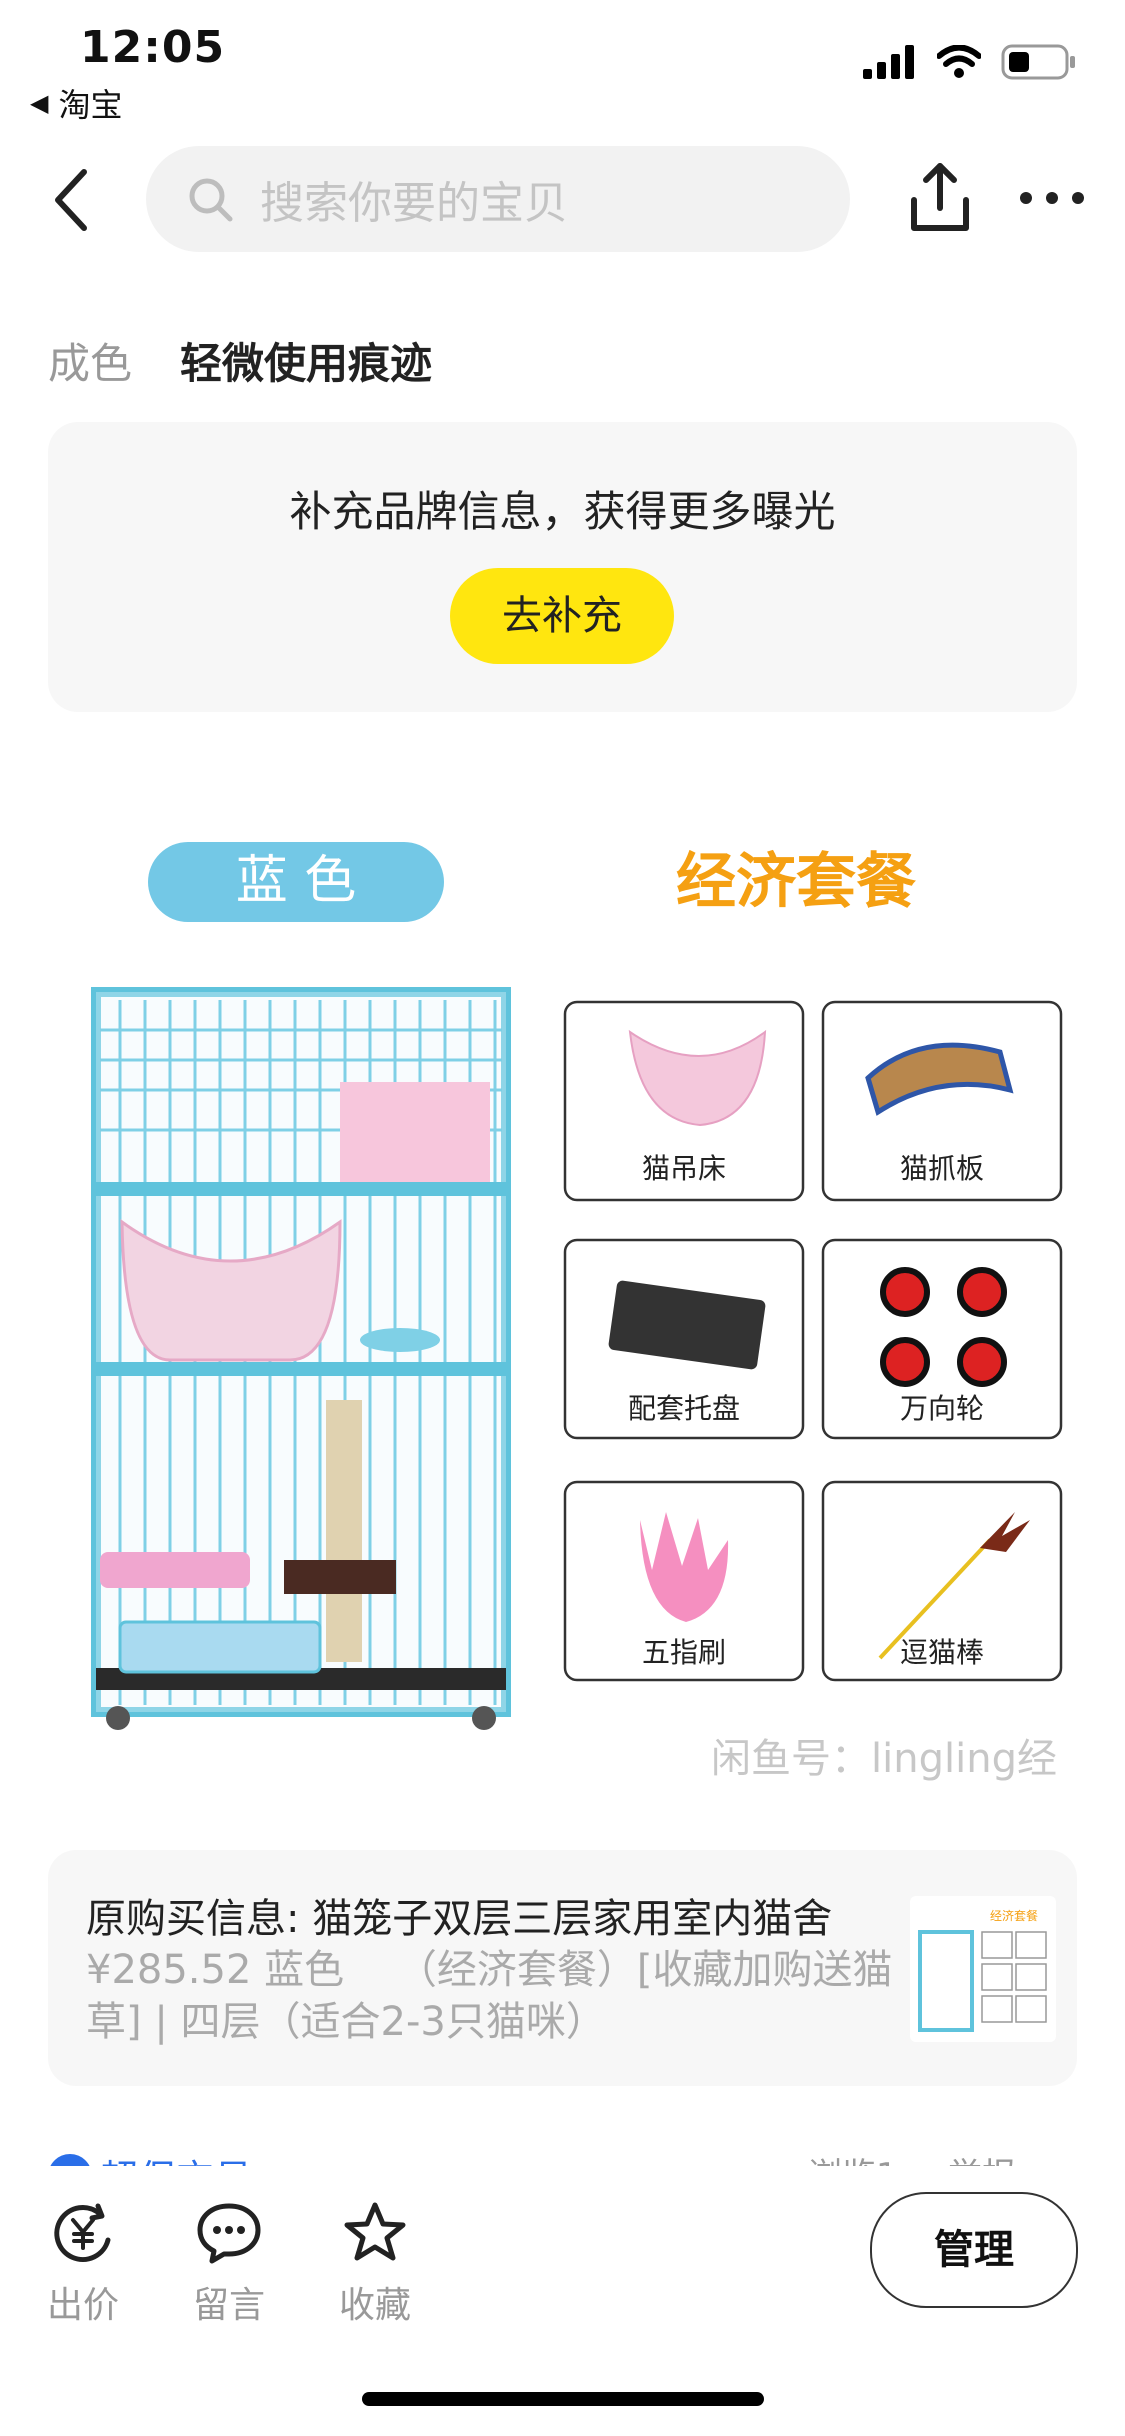  What do you see at coordinates (1052, 198) in the screenshot?
I see `more-options-icon` at bounding box center [1052, 198].